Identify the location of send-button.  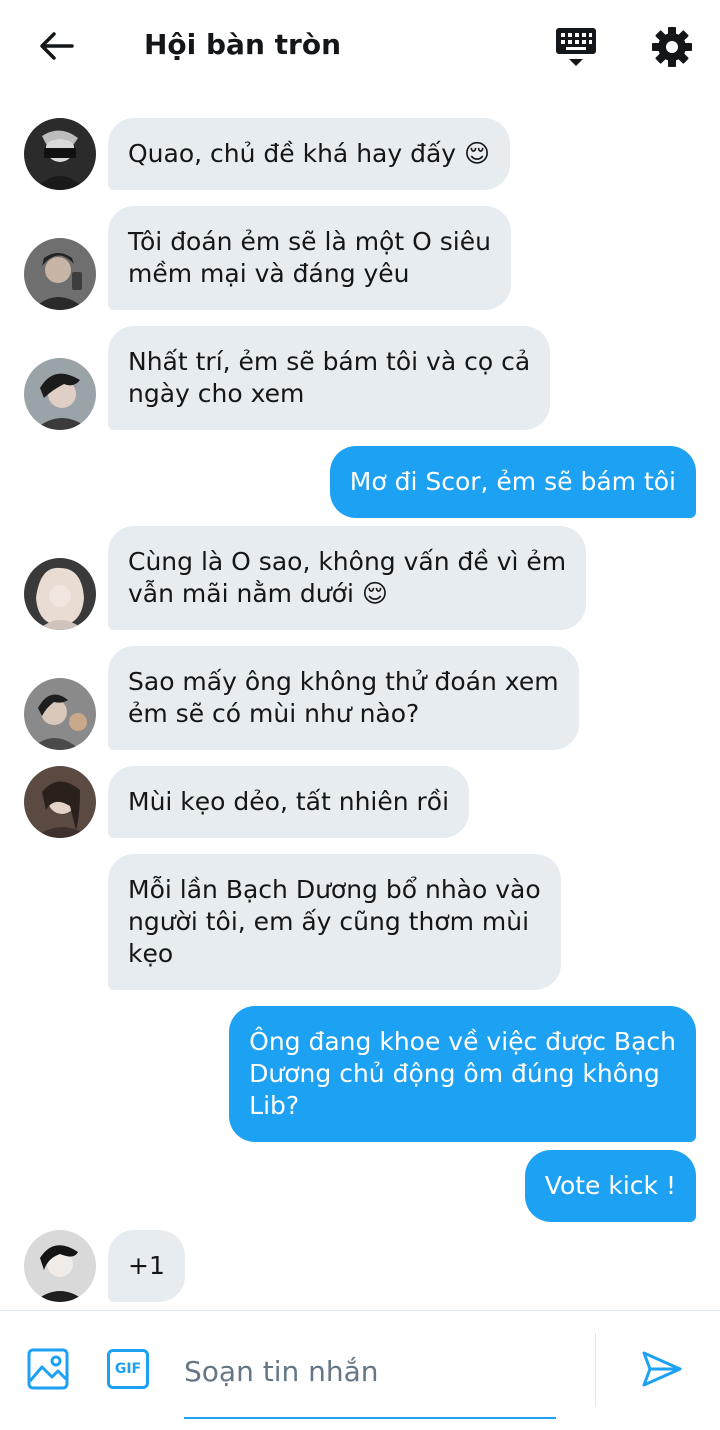
(662, 1369).